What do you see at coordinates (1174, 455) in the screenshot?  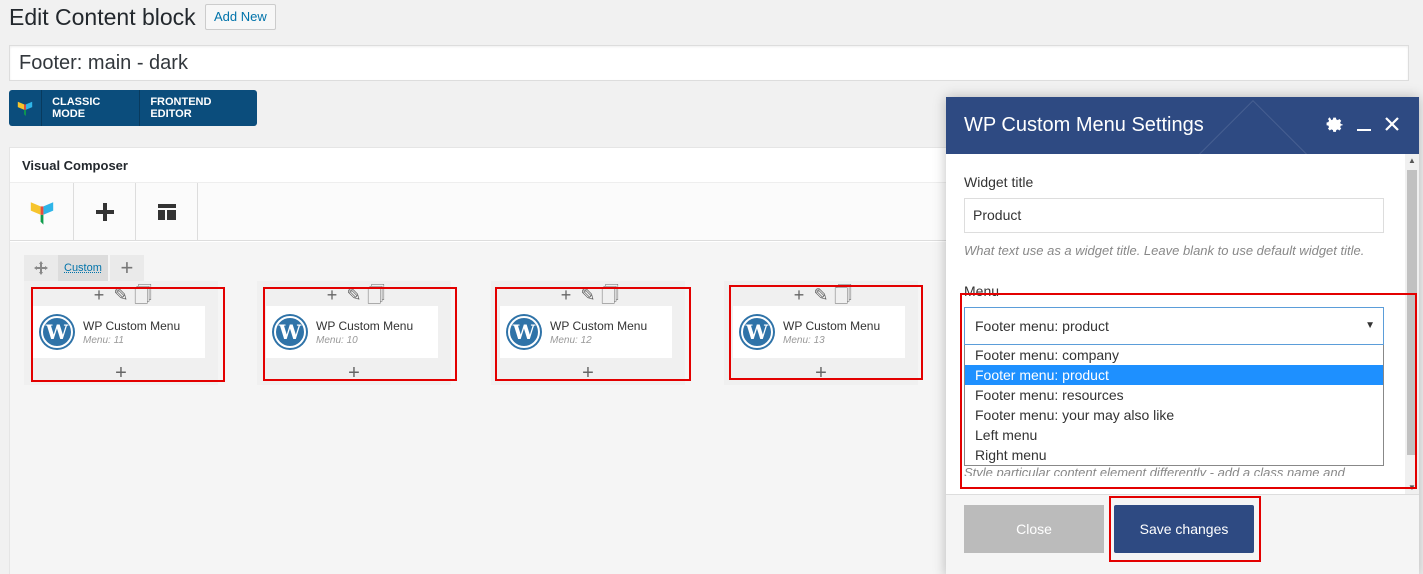 I see `menu-option: Right menu` at bounding box center [1174, 455].